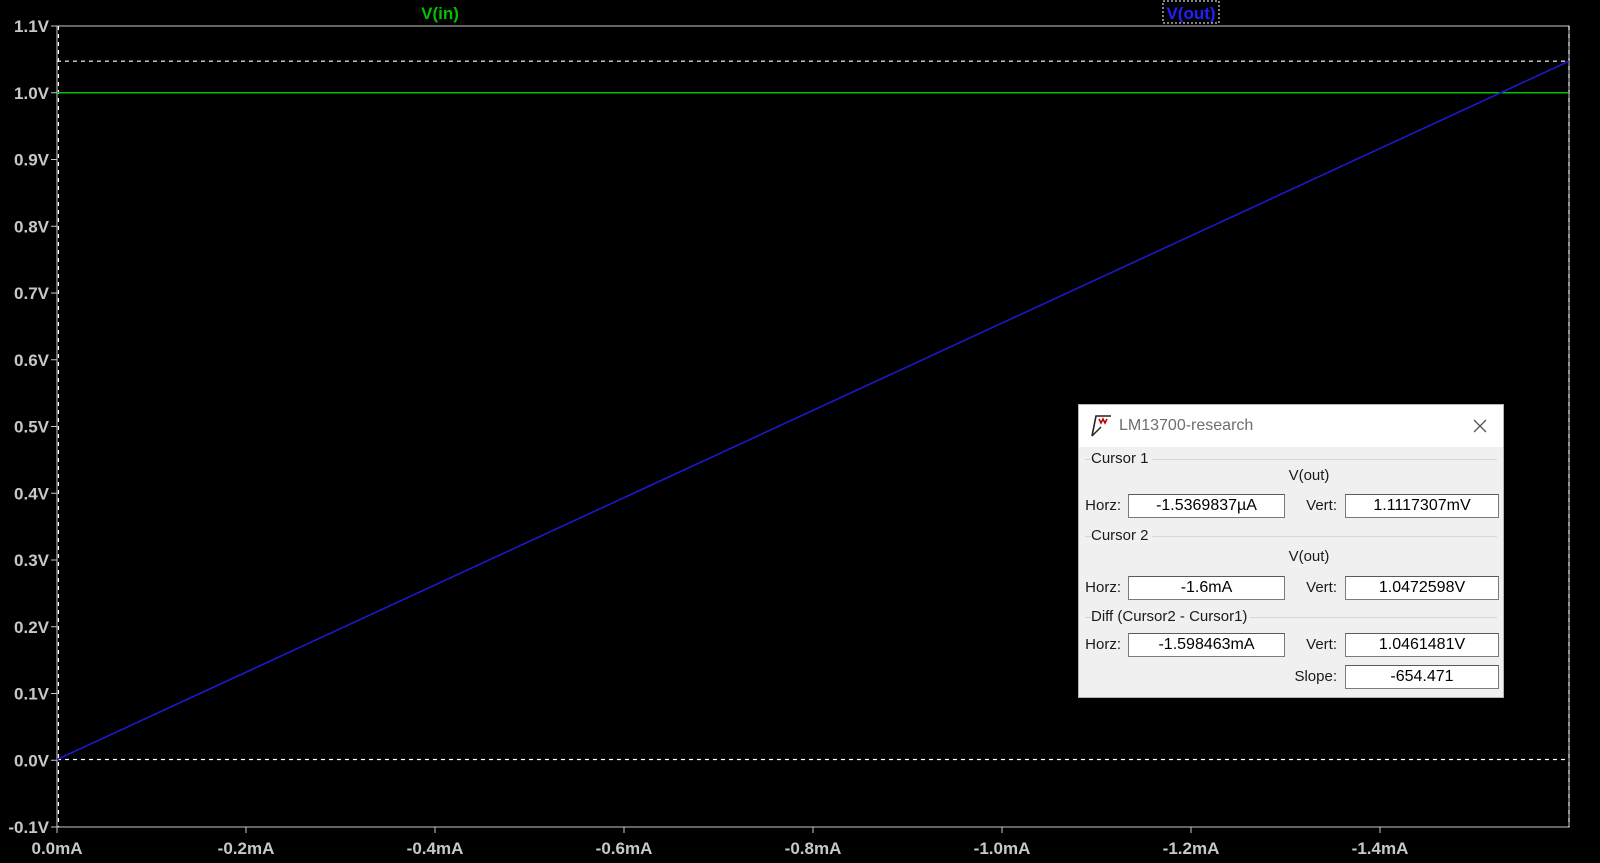 The image size is (1600, 863). I want to click on y-tick-label: -0.1V, so click(28, 827).